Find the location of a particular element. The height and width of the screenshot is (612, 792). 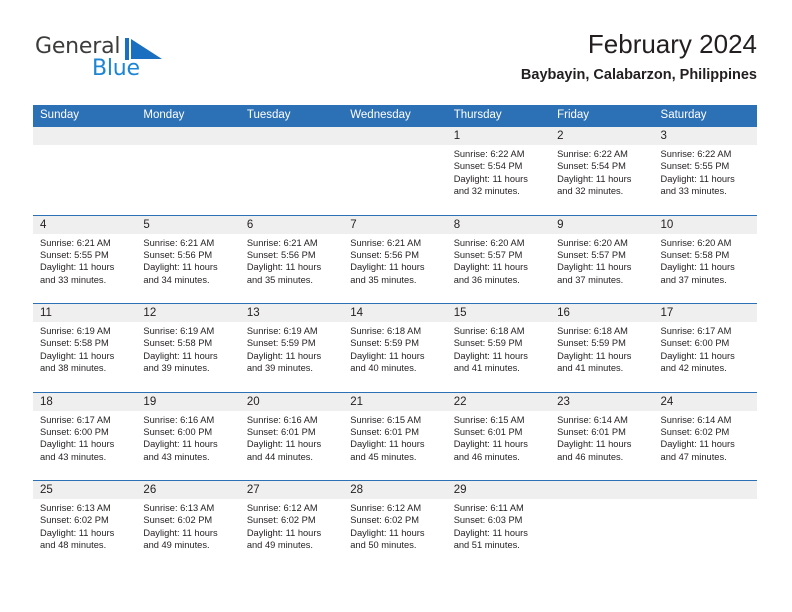

daylight-duration-line2: and 43 minutes. is located at coordinates (73, 456).